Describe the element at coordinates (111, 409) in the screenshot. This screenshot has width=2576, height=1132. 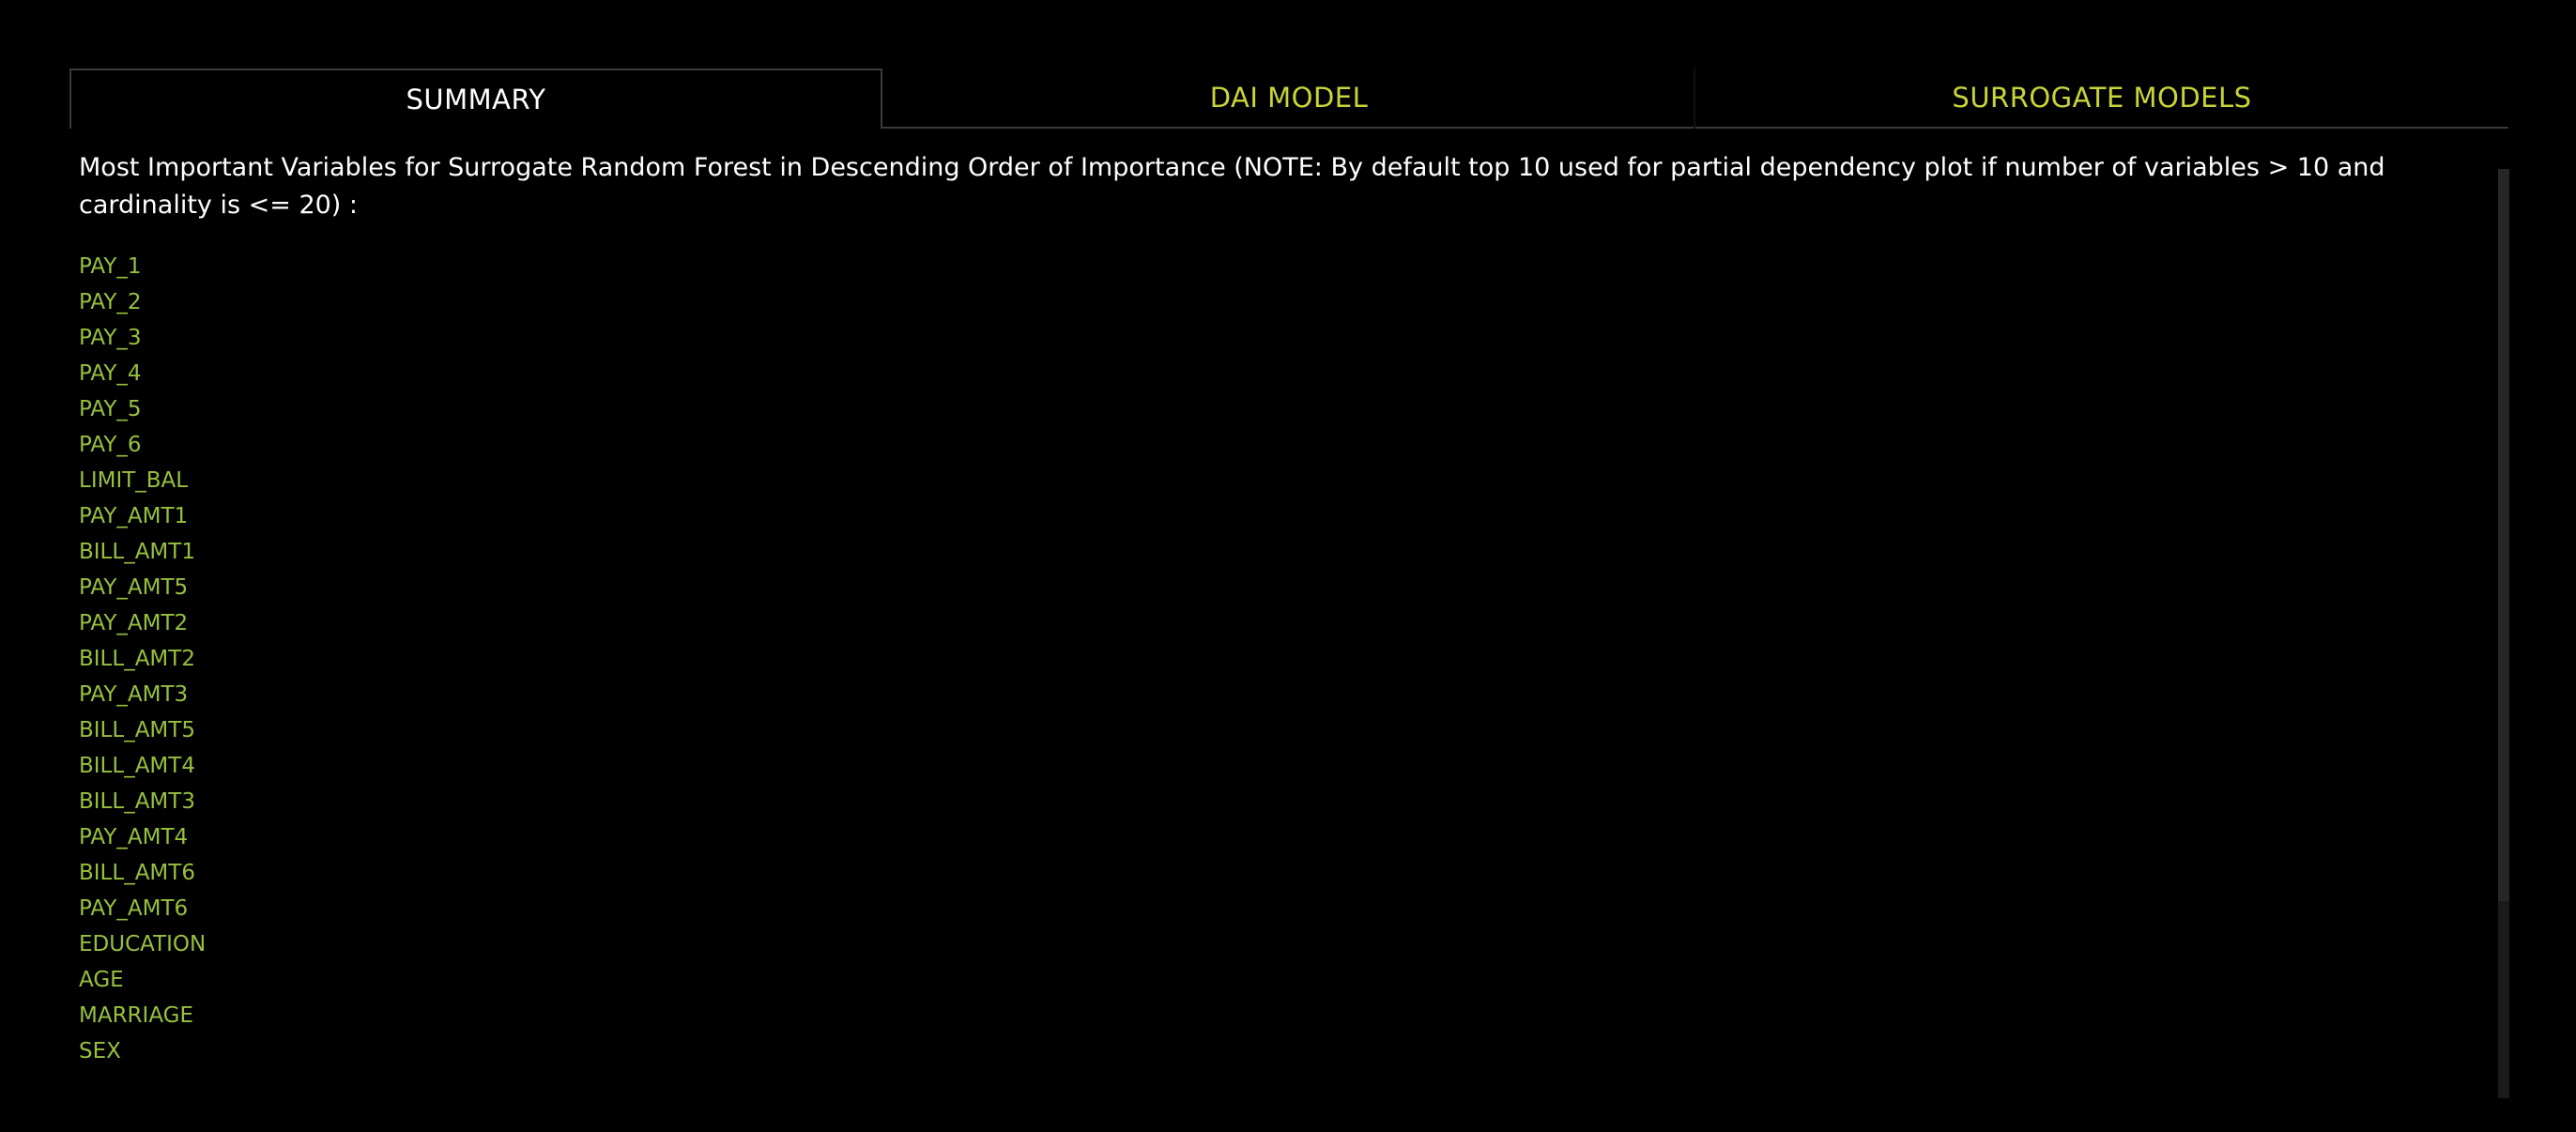
I see `variable-item: PAY_5` at that location.